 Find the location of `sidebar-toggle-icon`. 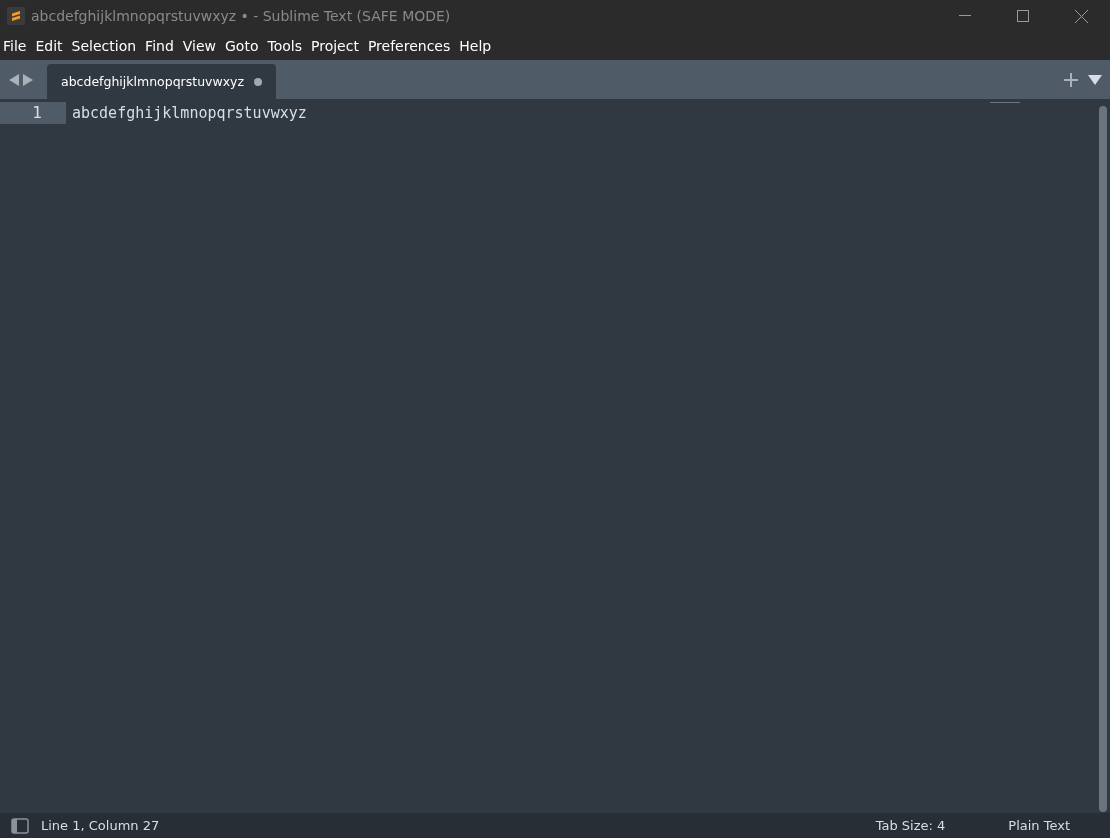

sidebar-toggle-icon is located at coordinates (20, 825).